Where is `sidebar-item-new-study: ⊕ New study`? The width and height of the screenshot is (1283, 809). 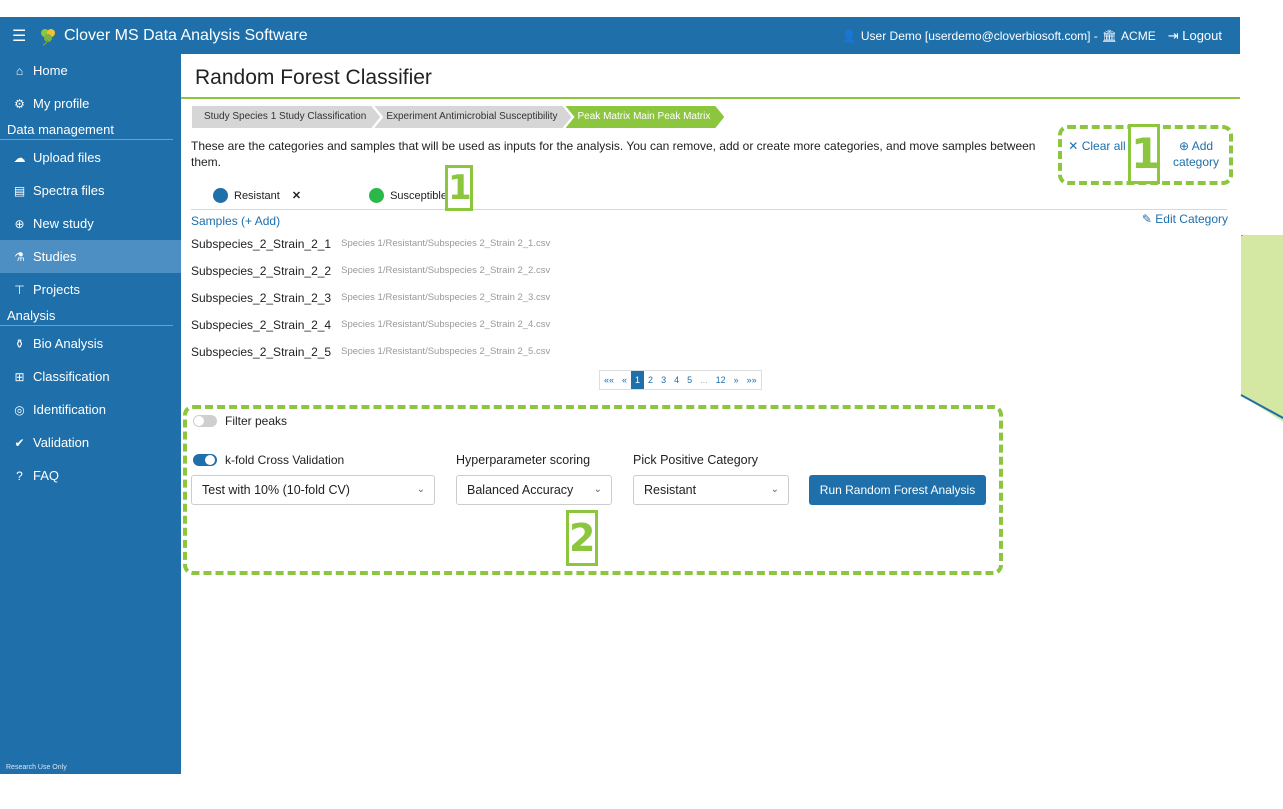
sidebar-item-new-study: ⊕ New study is located at coordinates (90, 223).